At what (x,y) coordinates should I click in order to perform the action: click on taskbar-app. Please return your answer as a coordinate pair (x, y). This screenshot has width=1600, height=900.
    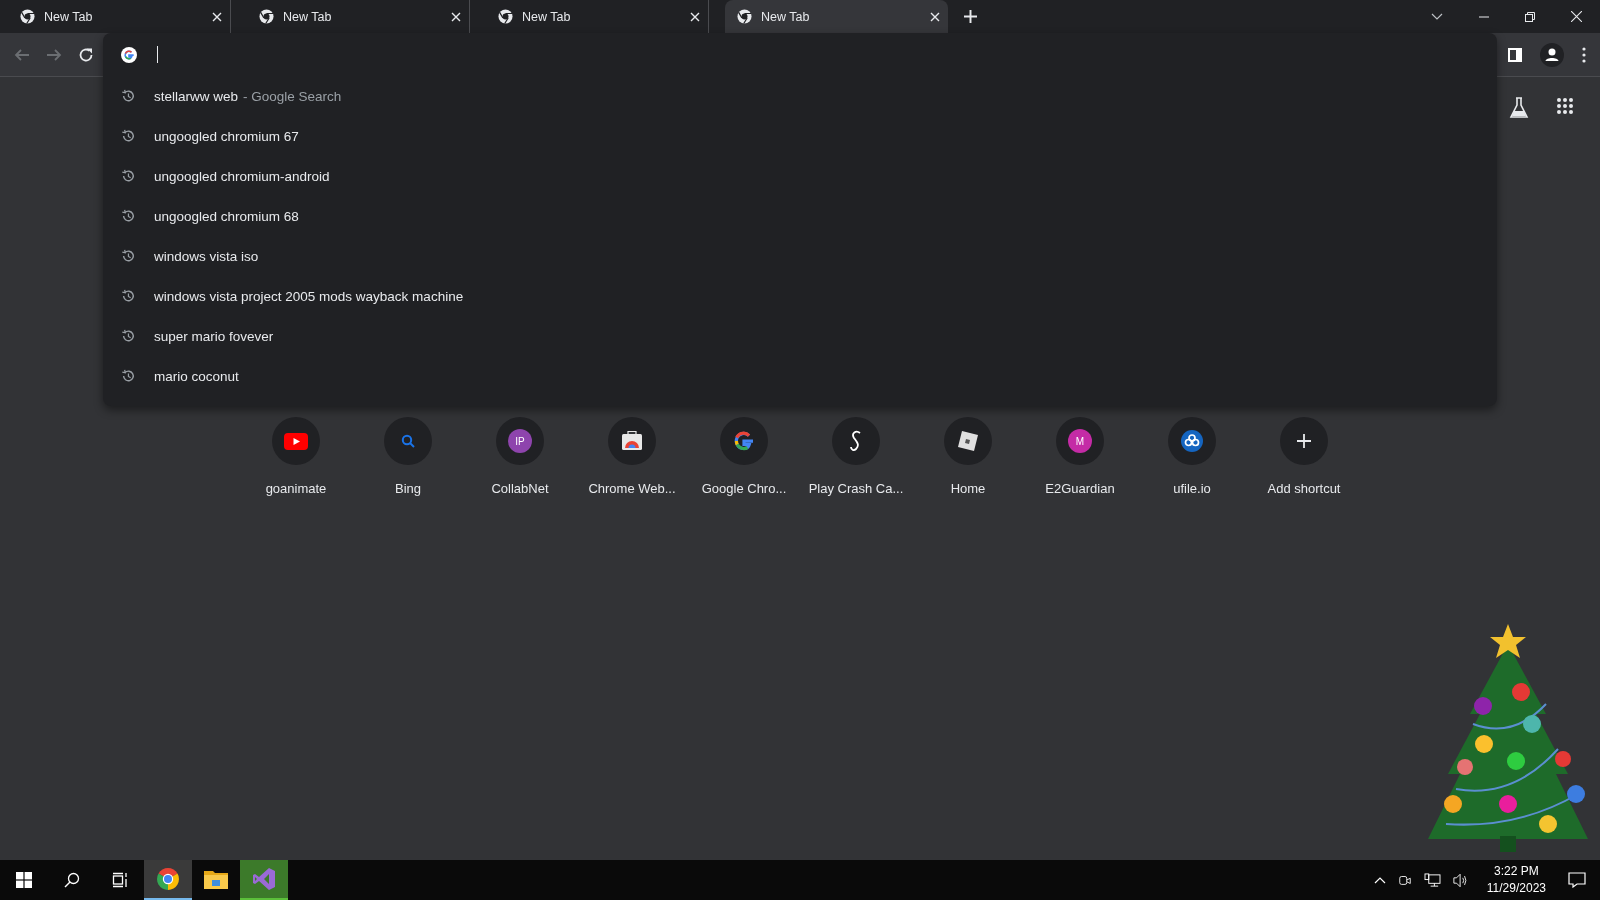
    Looking at the image, I should click on (168, 880).